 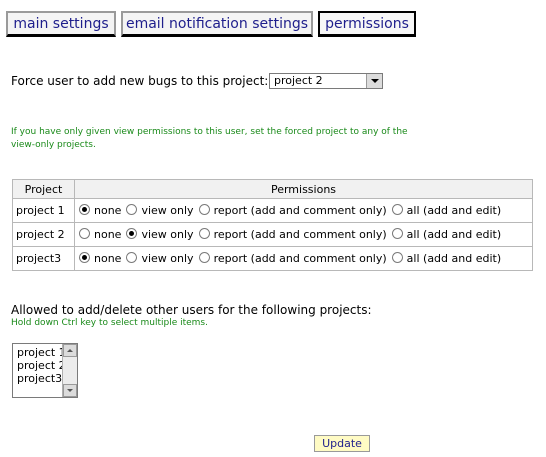 What do you see at coordinates (43, 189) in the screenshot?
I see `column-header-project: Project` at bounding box center [43, 189].